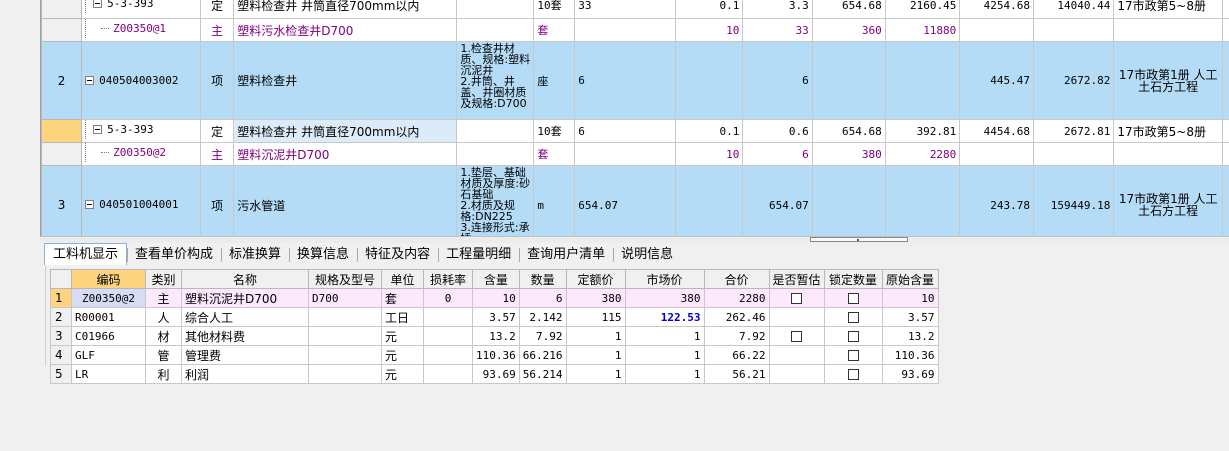 Image resolution: width=1229 pixels, height=451 pixels. I want to click on tab-3: 换算信息, so click(323, 254).